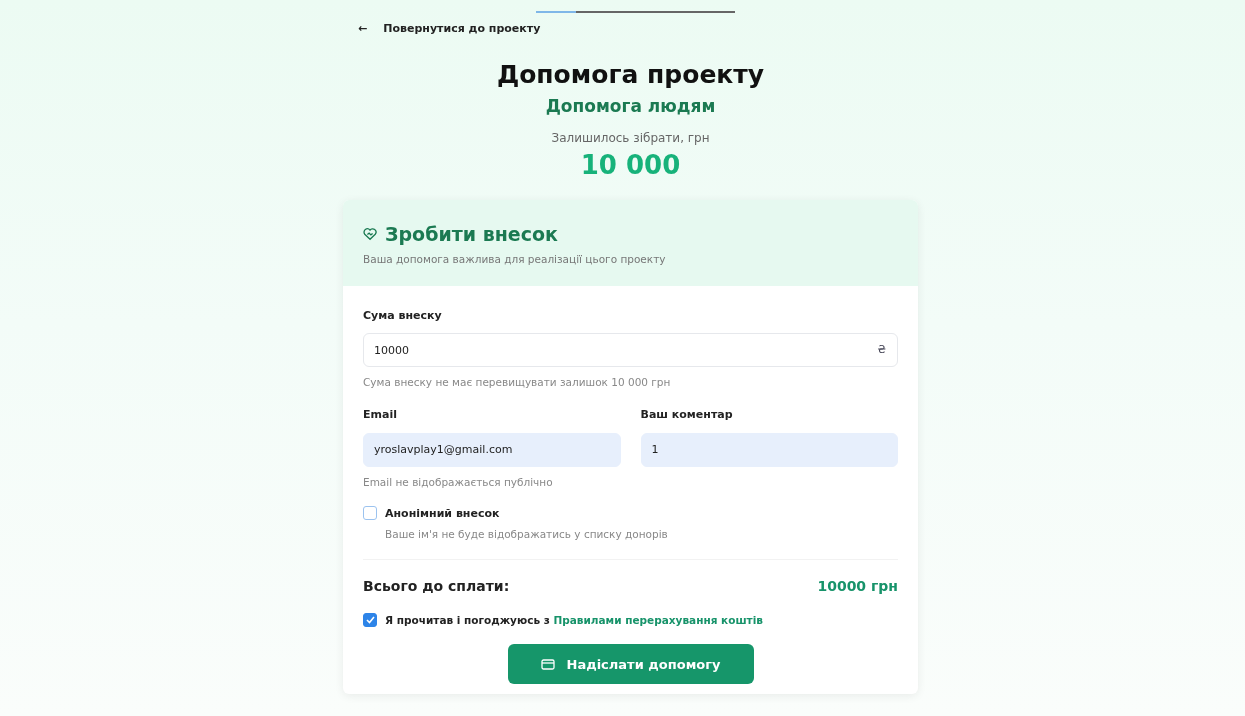  What do you see at coordinates (492, 449) in the screenshot?
I see `email-field: yroslavplay1@gmail.com` at bounding box center [492, 449].